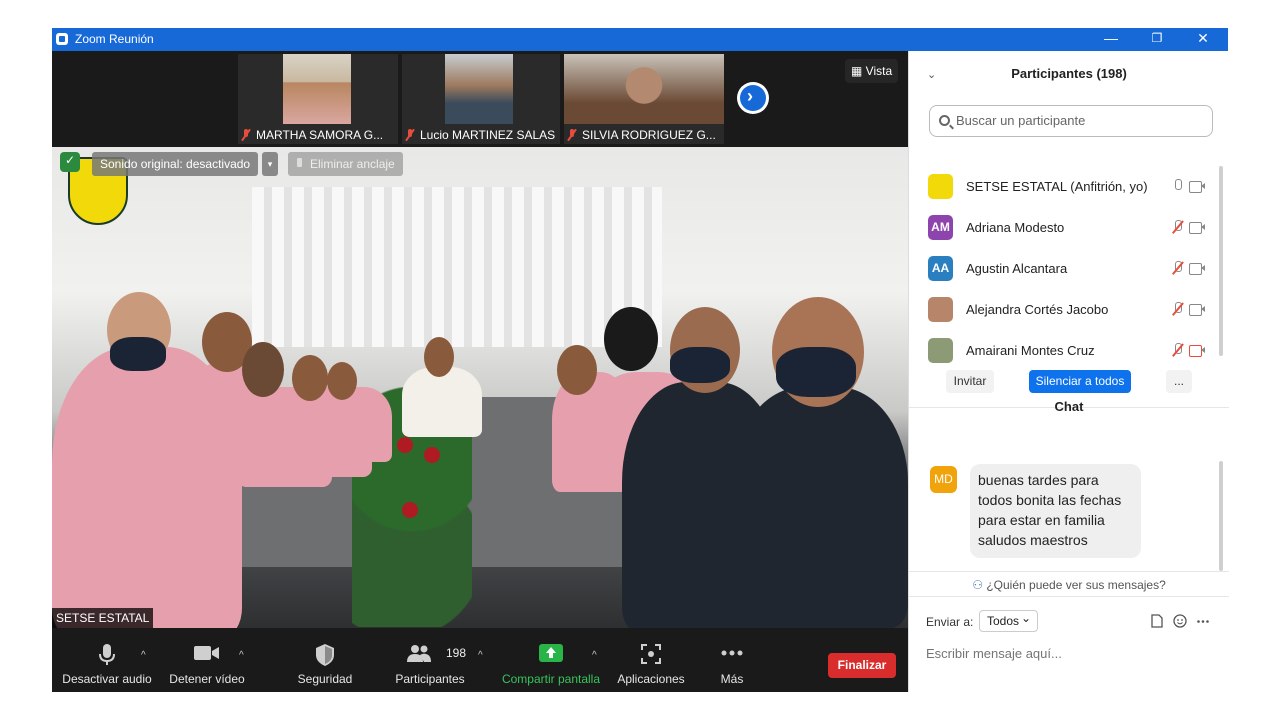  I want to click on share-screen-button: Compartir pantalla, so click(551, 660).